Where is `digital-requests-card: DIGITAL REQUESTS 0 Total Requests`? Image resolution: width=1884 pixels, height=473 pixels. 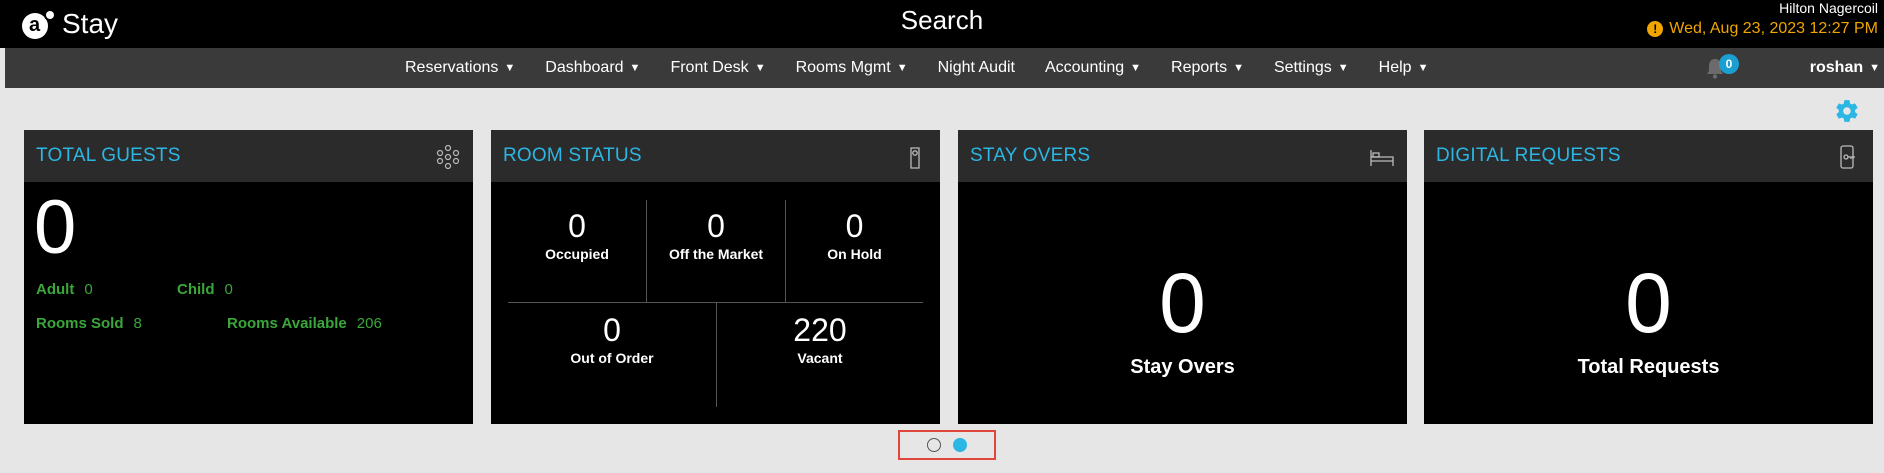
digital-requests-card: DIGITAL REQUESTS 0 Total Requests is located at coordinates (1648, 277).